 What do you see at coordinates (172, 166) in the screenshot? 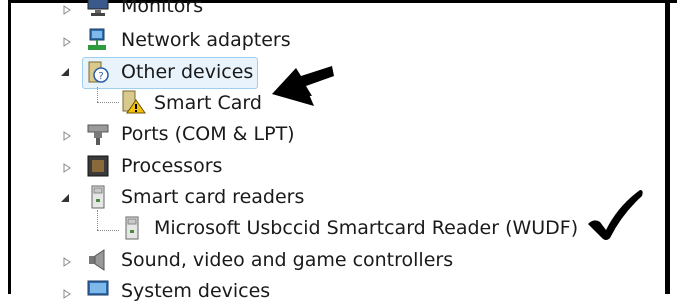
I see `tree-item-label: Processors` at bounding box center [172, 166].